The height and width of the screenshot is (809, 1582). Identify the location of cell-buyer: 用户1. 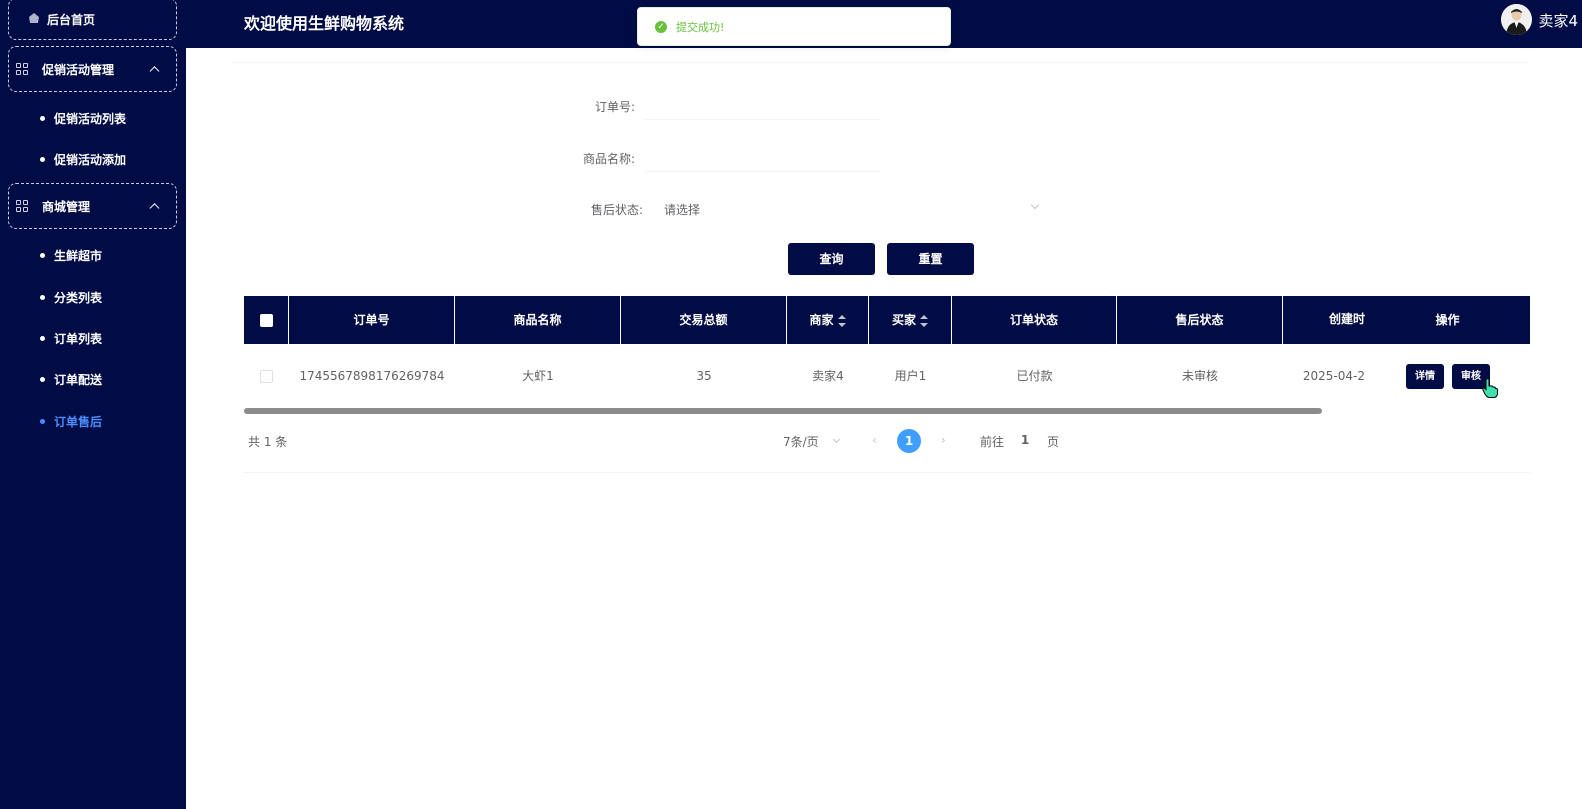
(910, 376).